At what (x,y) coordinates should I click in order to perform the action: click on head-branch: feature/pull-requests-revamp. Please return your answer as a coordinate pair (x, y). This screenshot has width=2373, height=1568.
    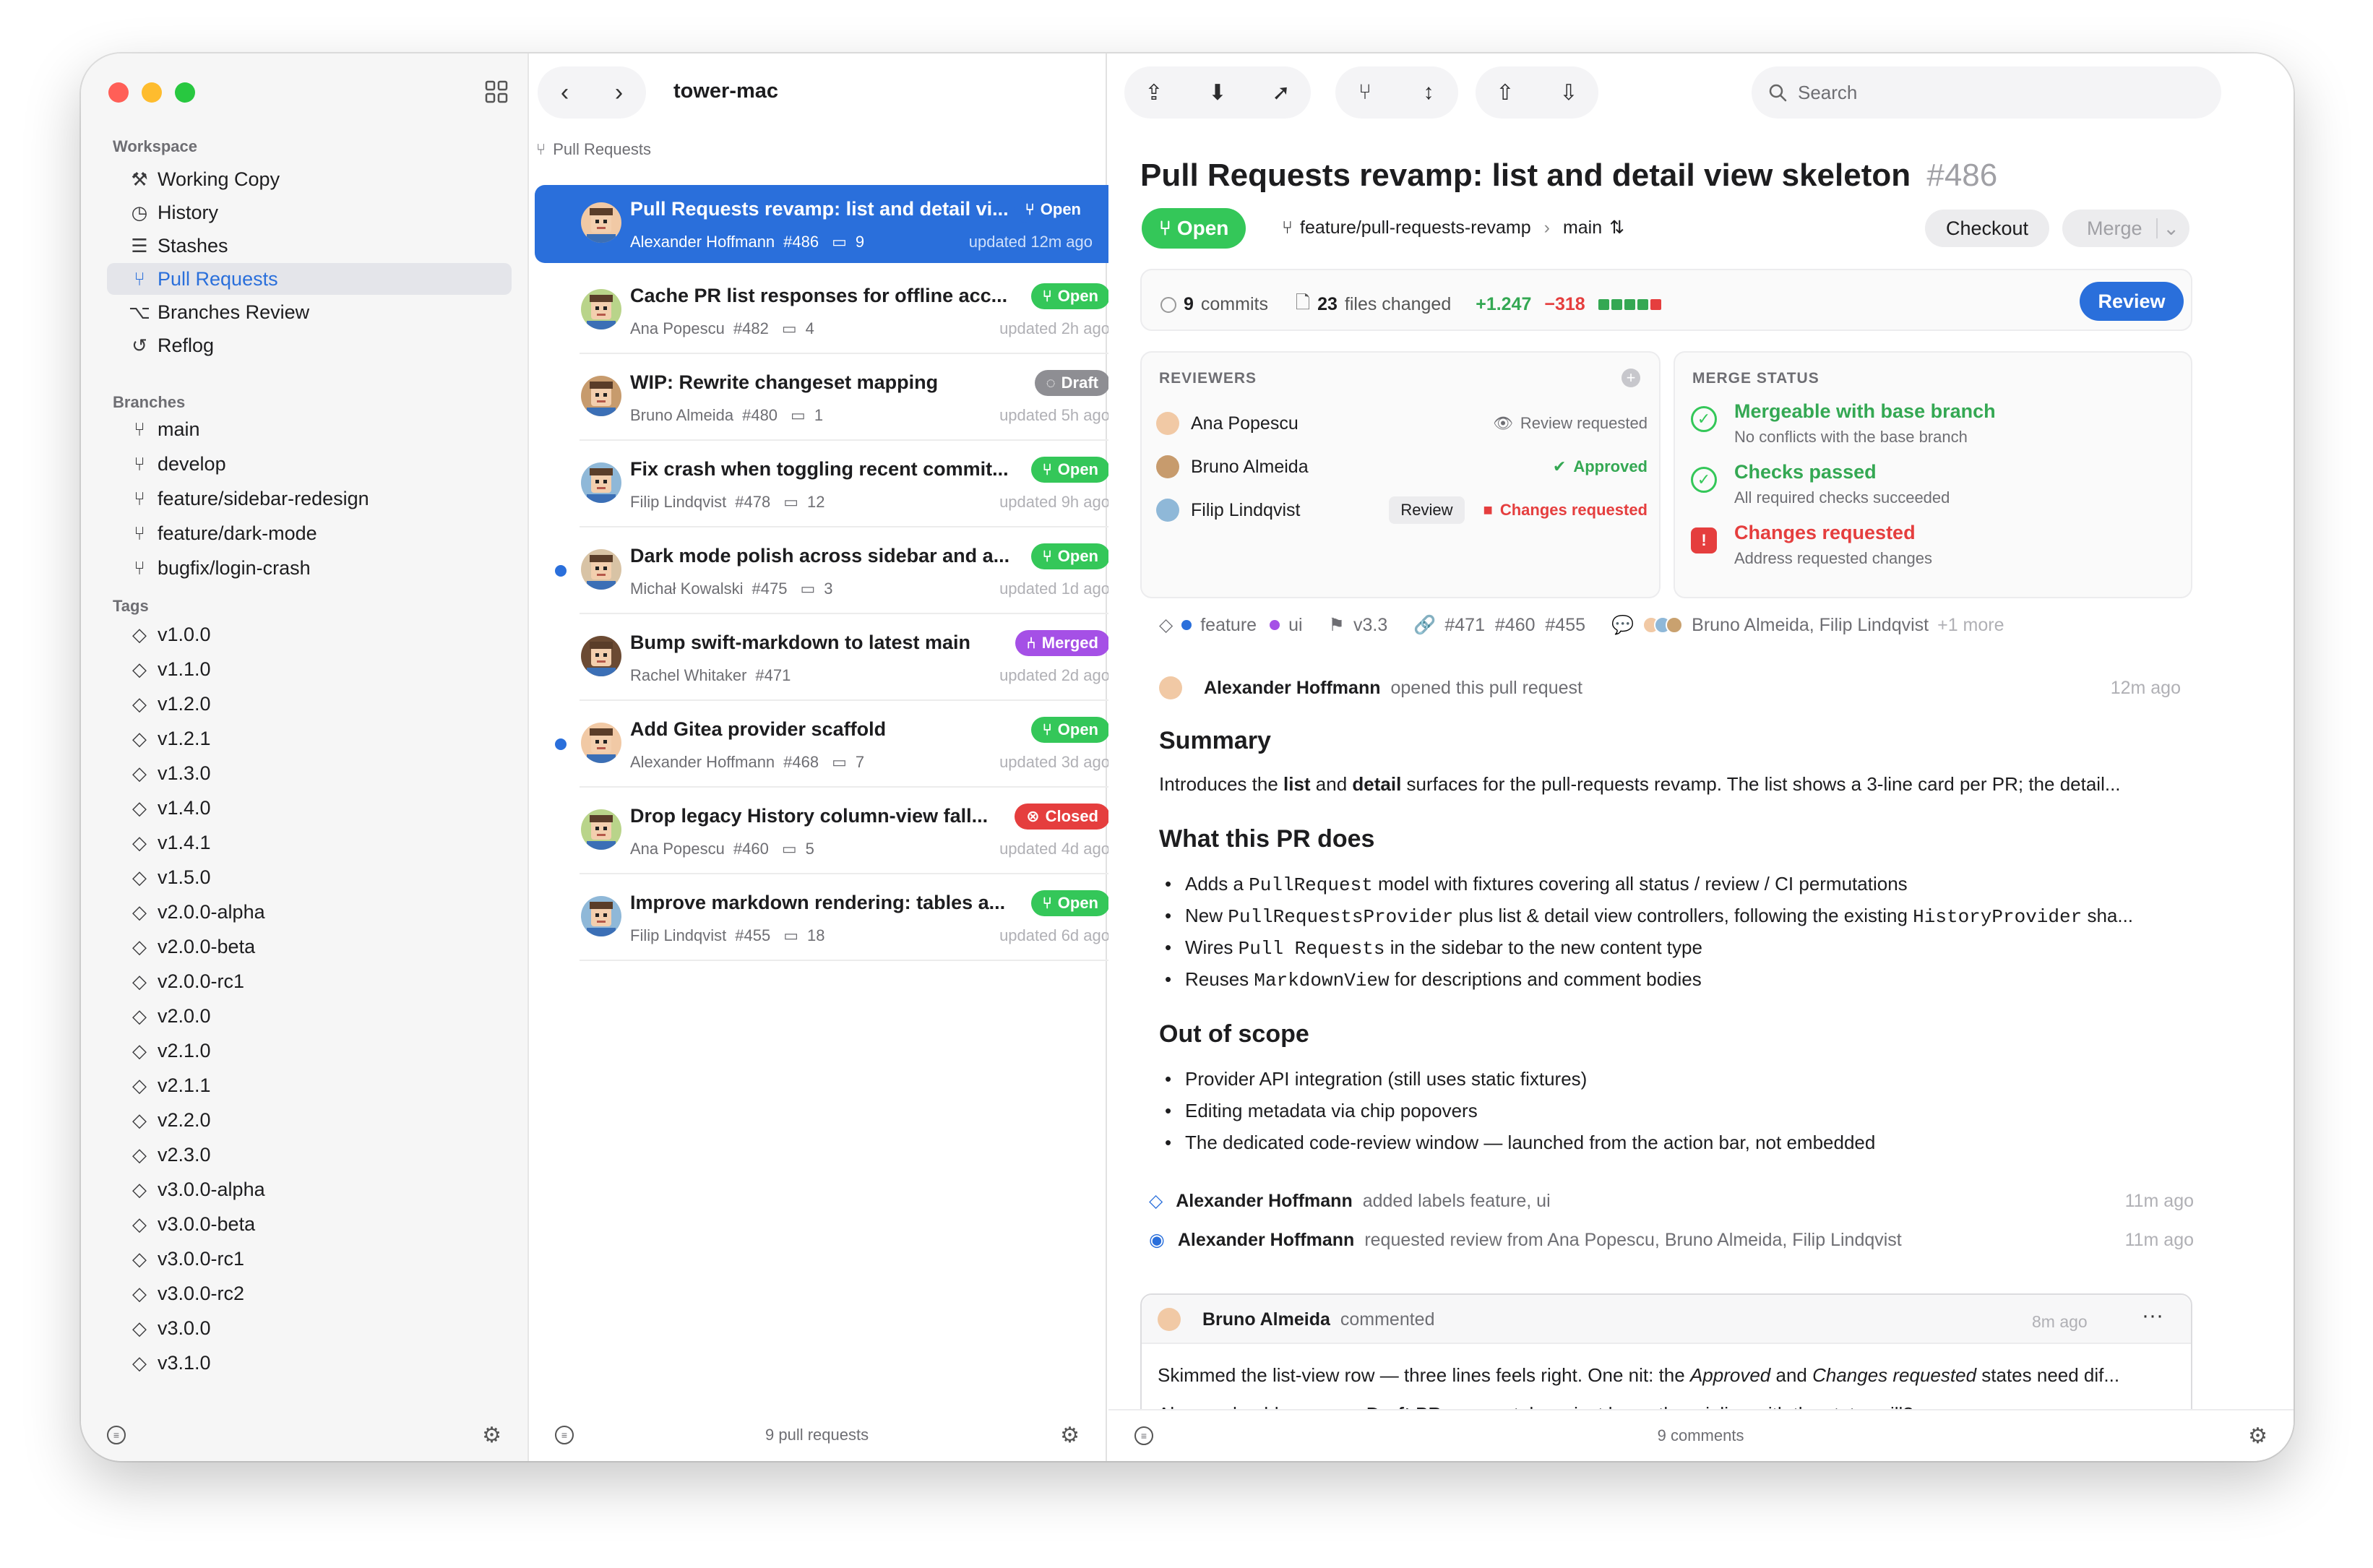
    Looking at the image, I should click on (1415, 227).